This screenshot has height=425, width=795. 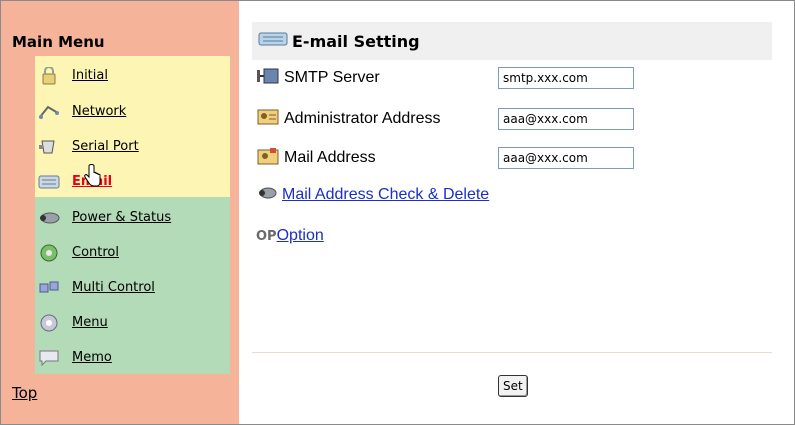 What do you see at coordinates (49, 358) in the screenshot?
I see `memo-icon` at bounding box center [49, 358].